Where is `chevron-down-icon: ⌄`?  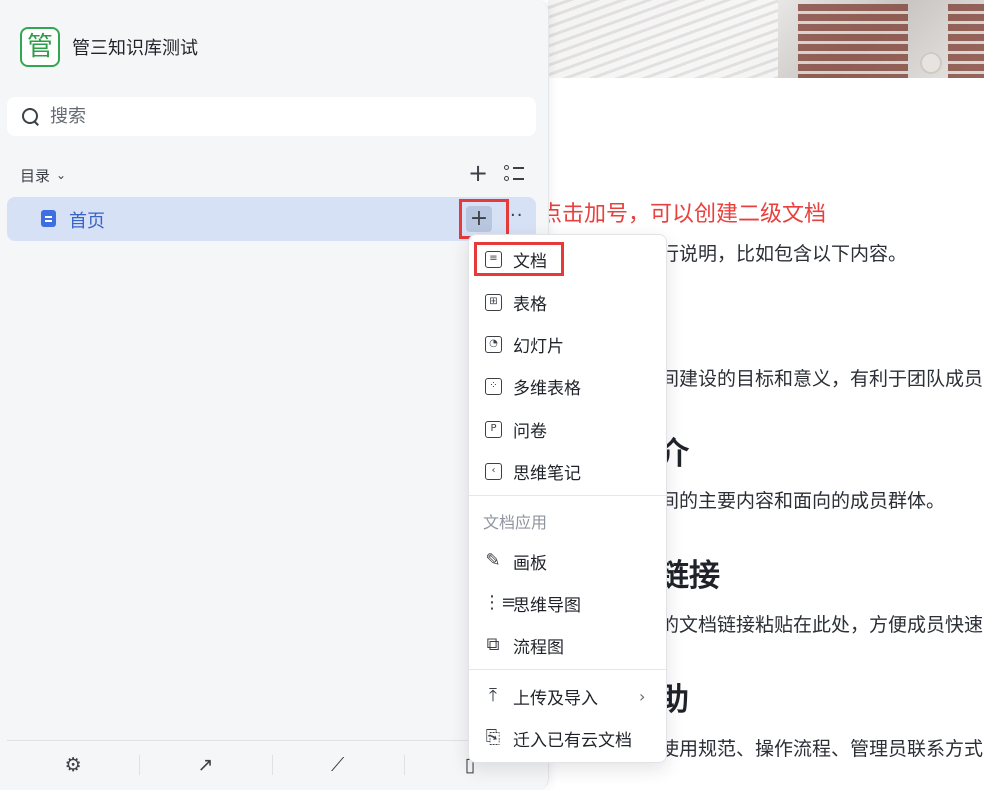 chevron-down-icon: ⌄ is located at coordinates (61, 175).